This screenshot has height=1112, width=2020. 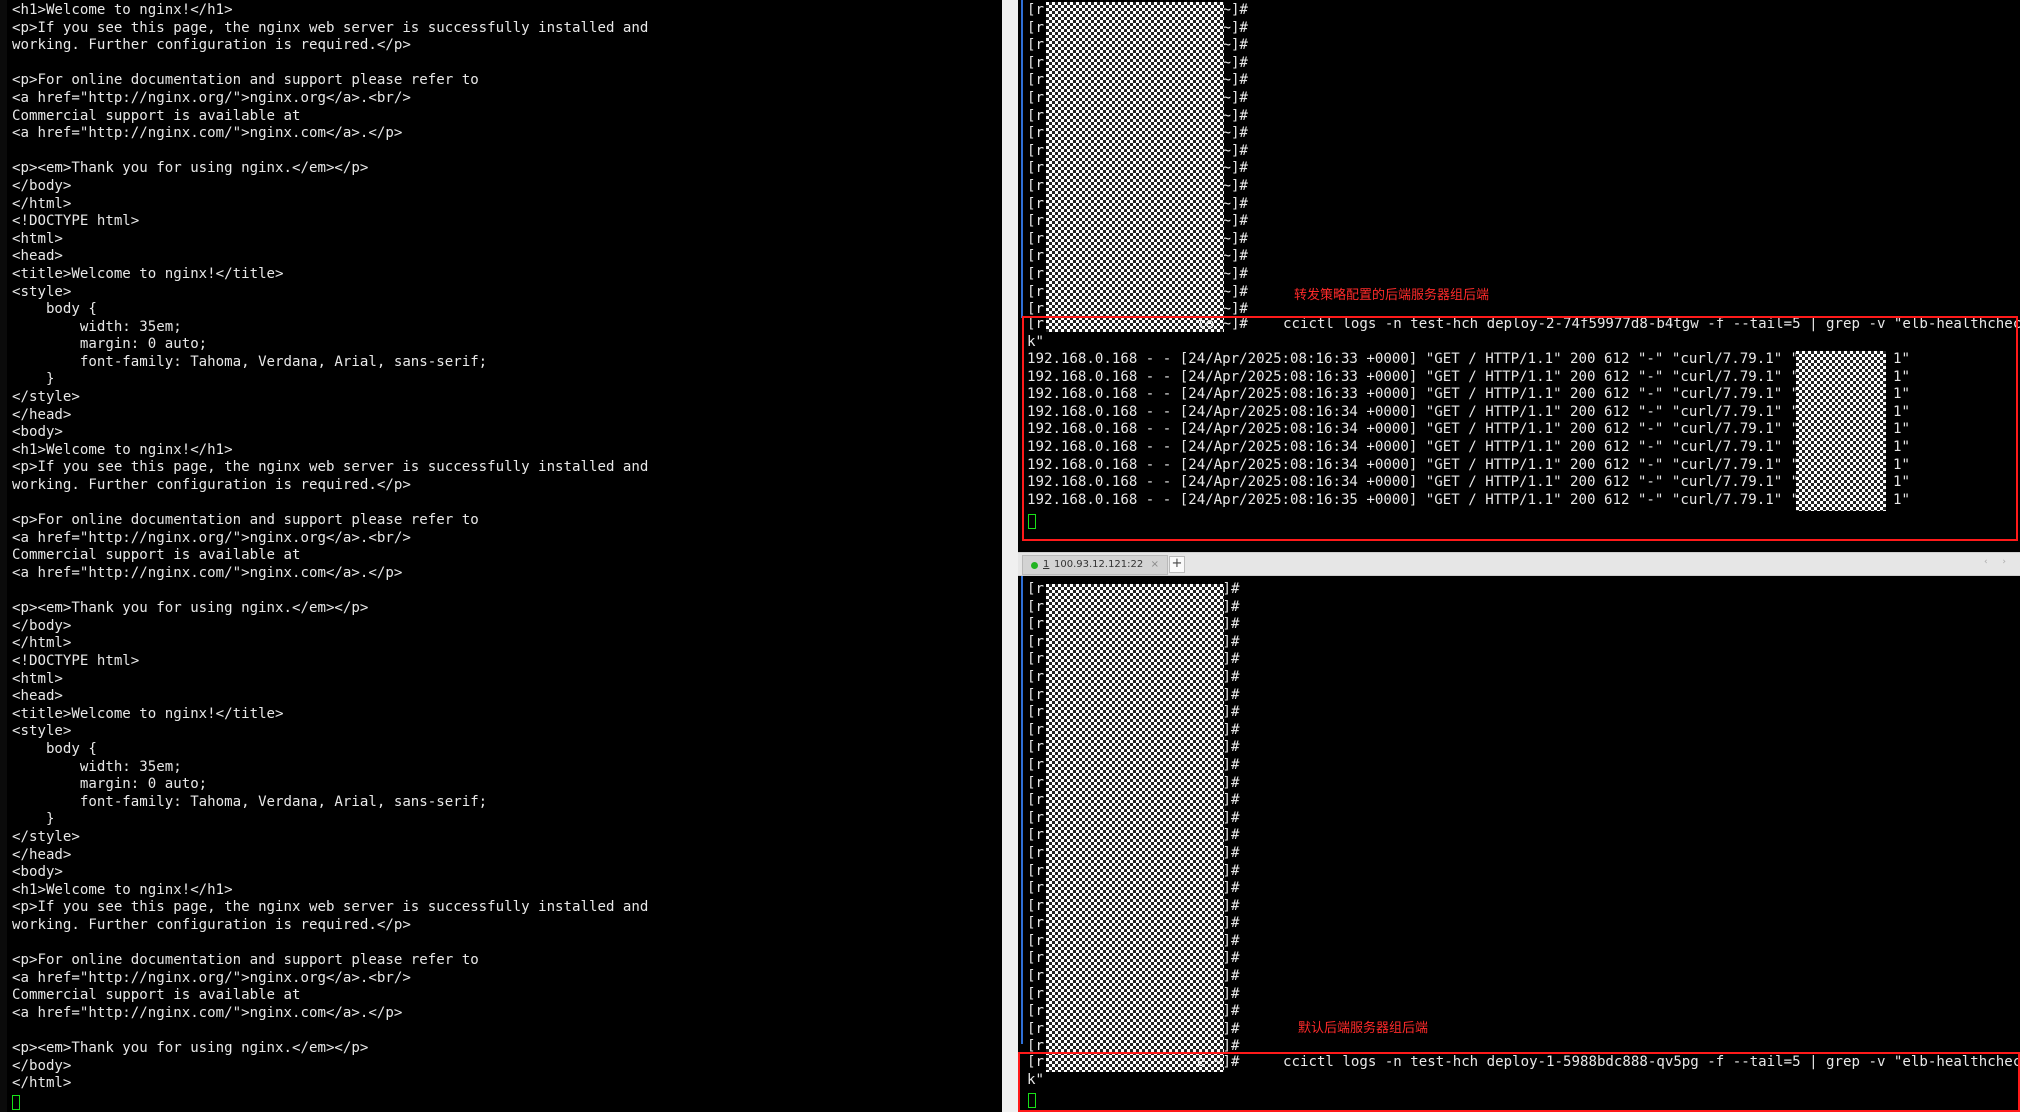 I want to click on left-pane-edge, so click(x=3, y=556).